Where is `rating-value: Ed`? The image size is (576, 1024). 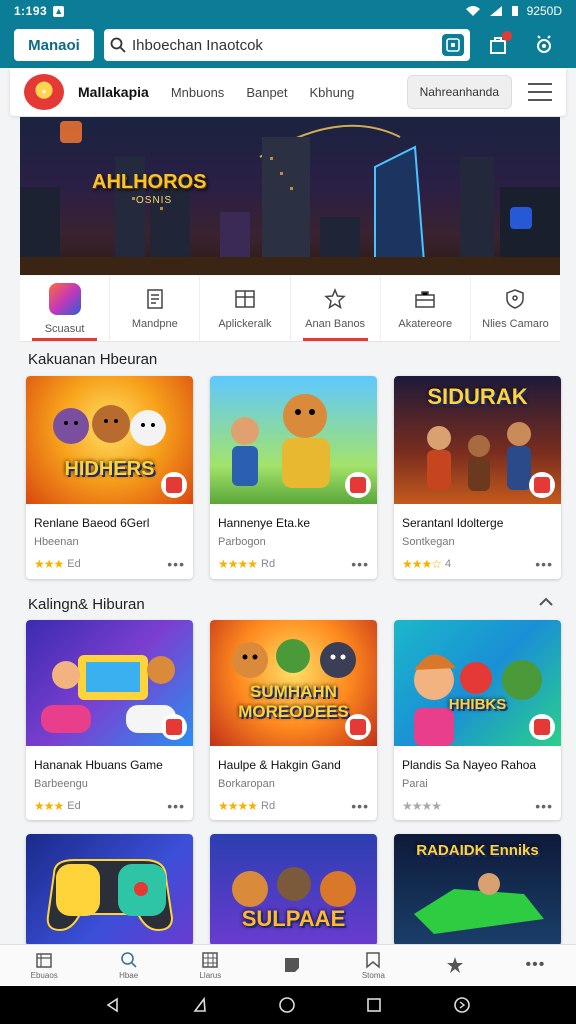
rating-value: Ed is located at coordinates (74, 564).